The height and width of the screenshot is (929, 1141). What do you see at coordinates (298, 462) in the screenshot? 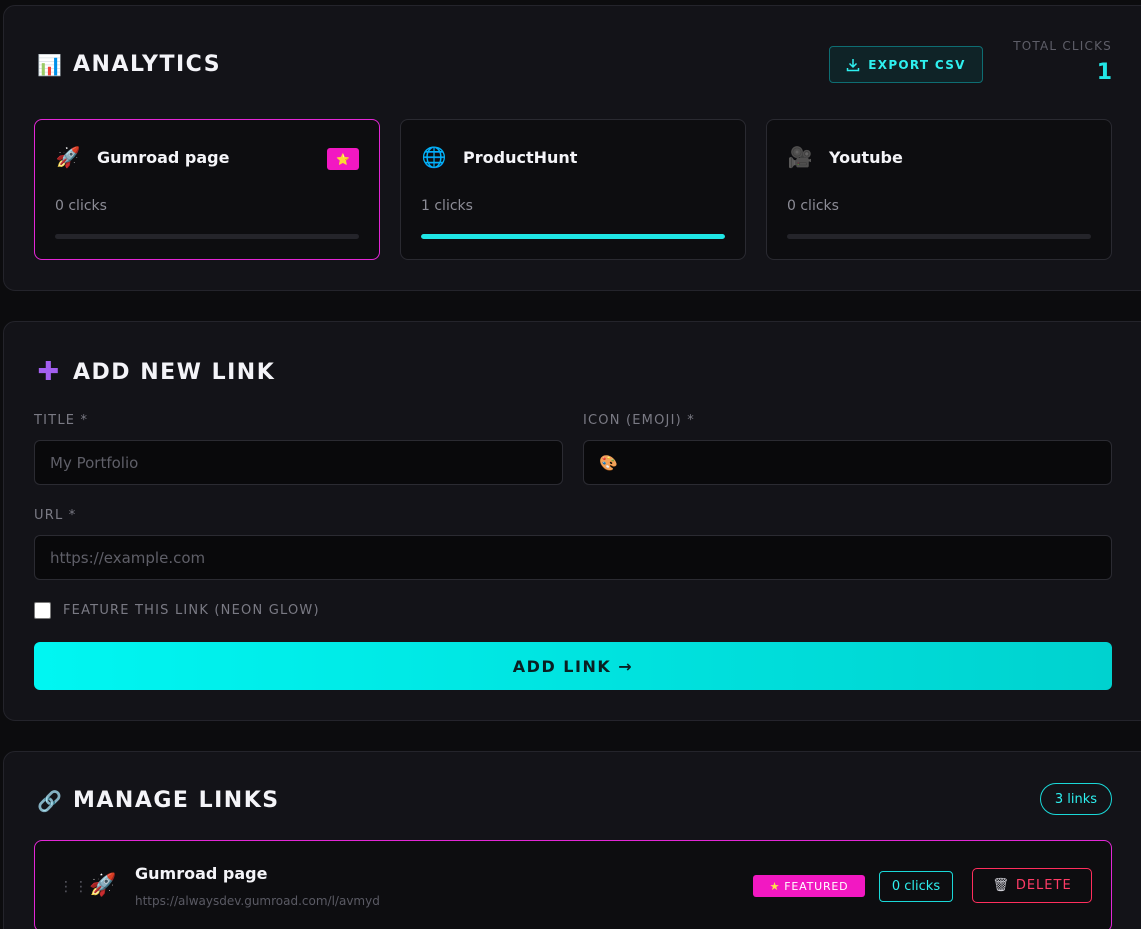
I see `title-input` at bounding box center [298, 462].